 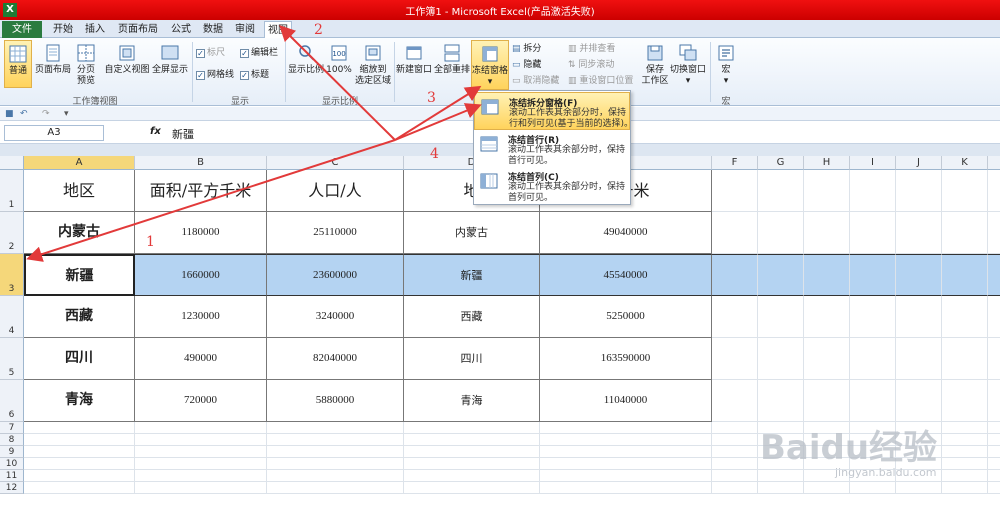 I want to click on column-header-h: H, so click(x=827, y=163).